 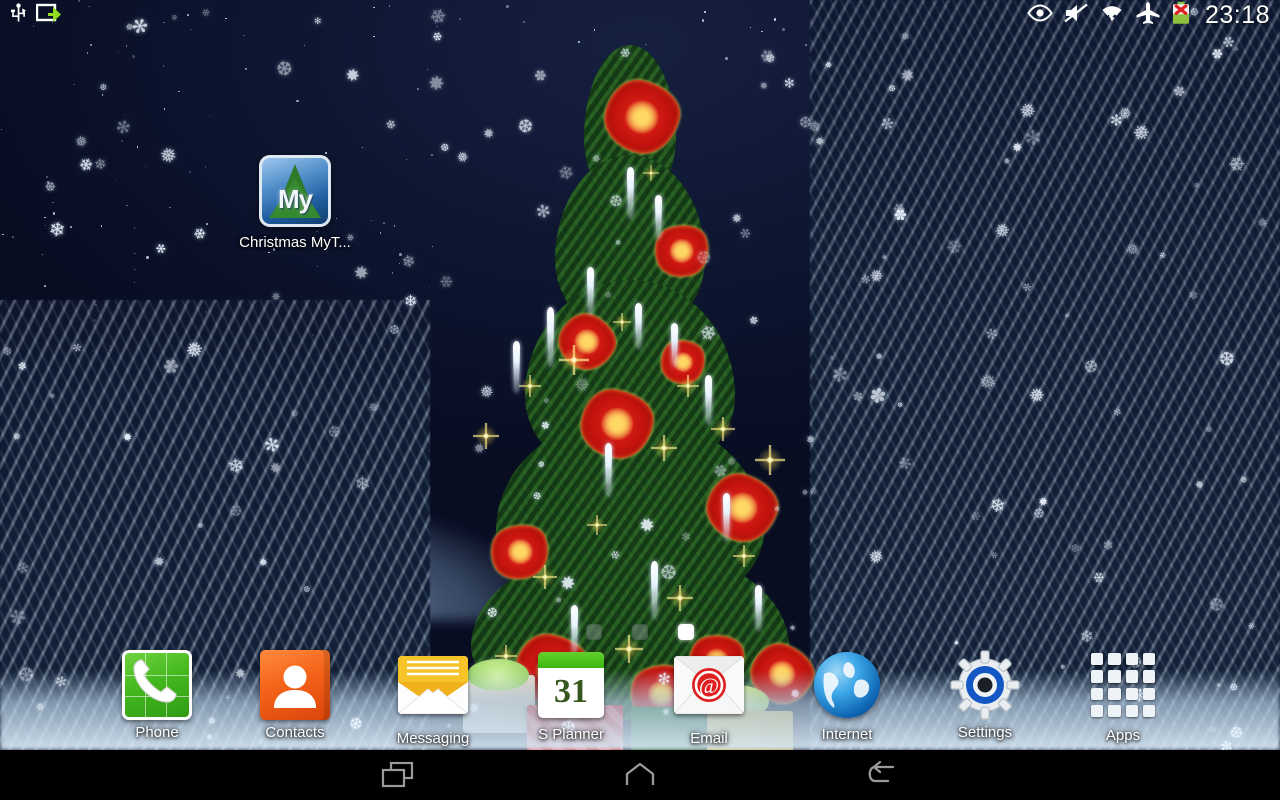 What do you see at coordinates (18, 15) in the screenshot?
I see `usb-icon` at bounding box center [18, 15].